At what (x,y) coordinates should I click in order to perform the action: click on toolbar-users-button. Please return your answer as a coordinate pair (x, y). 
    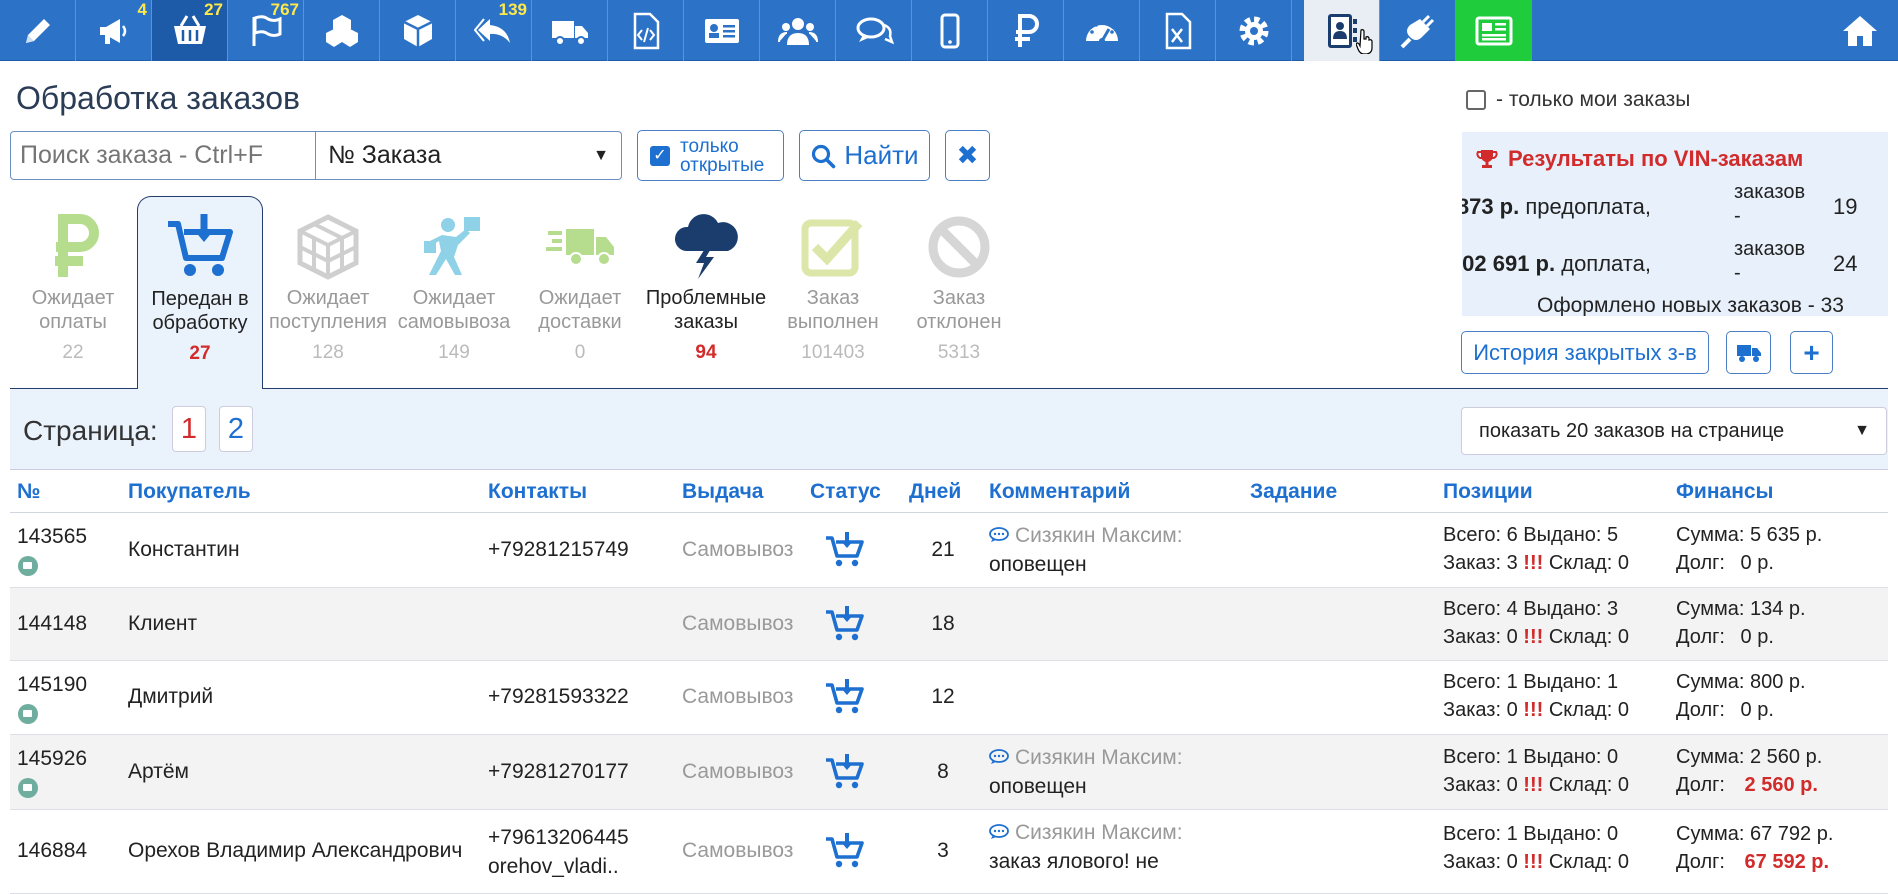
    Looking at the image, I should click on (798, 30).